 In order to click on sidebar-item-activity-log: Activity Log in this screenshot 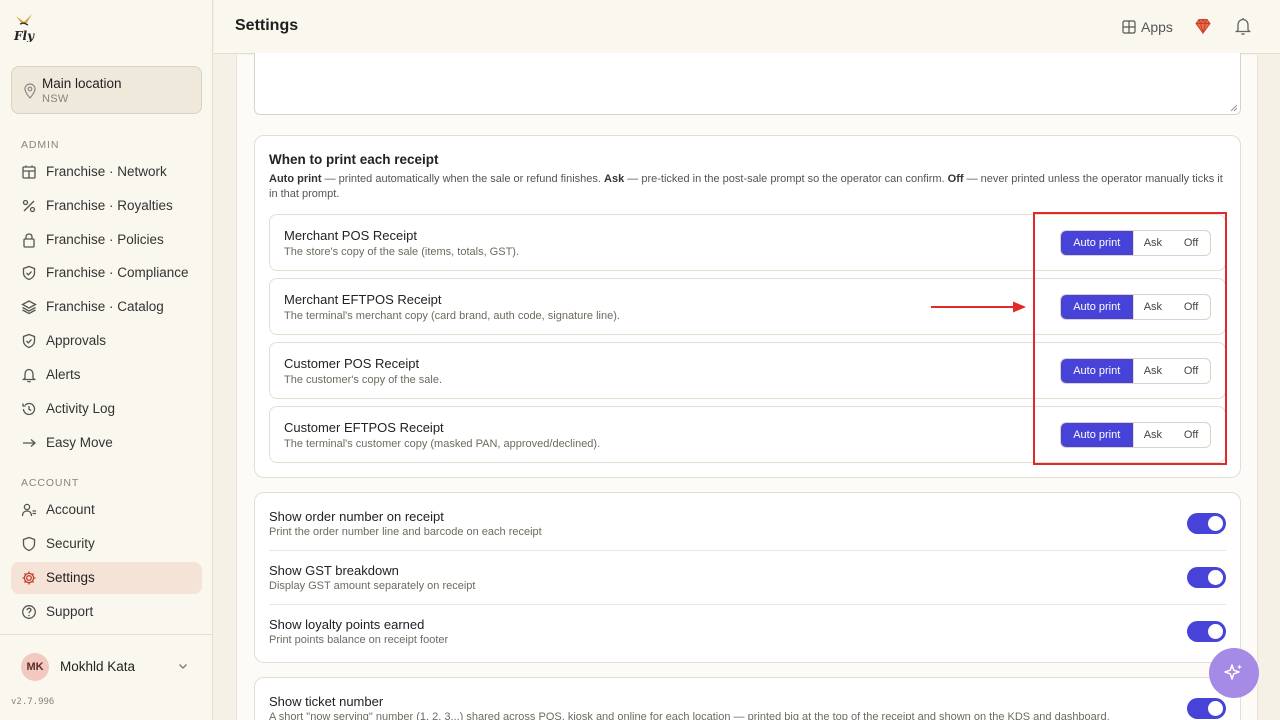, I will do `click(106, 409)`.